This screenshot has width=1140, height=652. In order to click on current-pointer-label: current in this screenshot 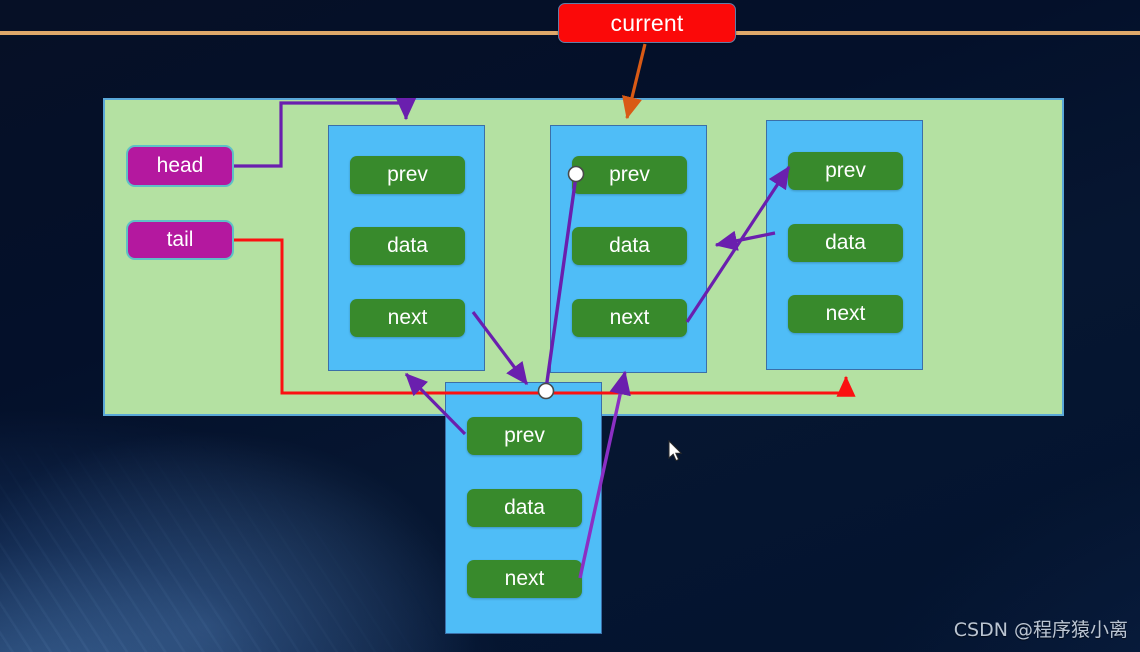, I will do `click(647, 23)`.